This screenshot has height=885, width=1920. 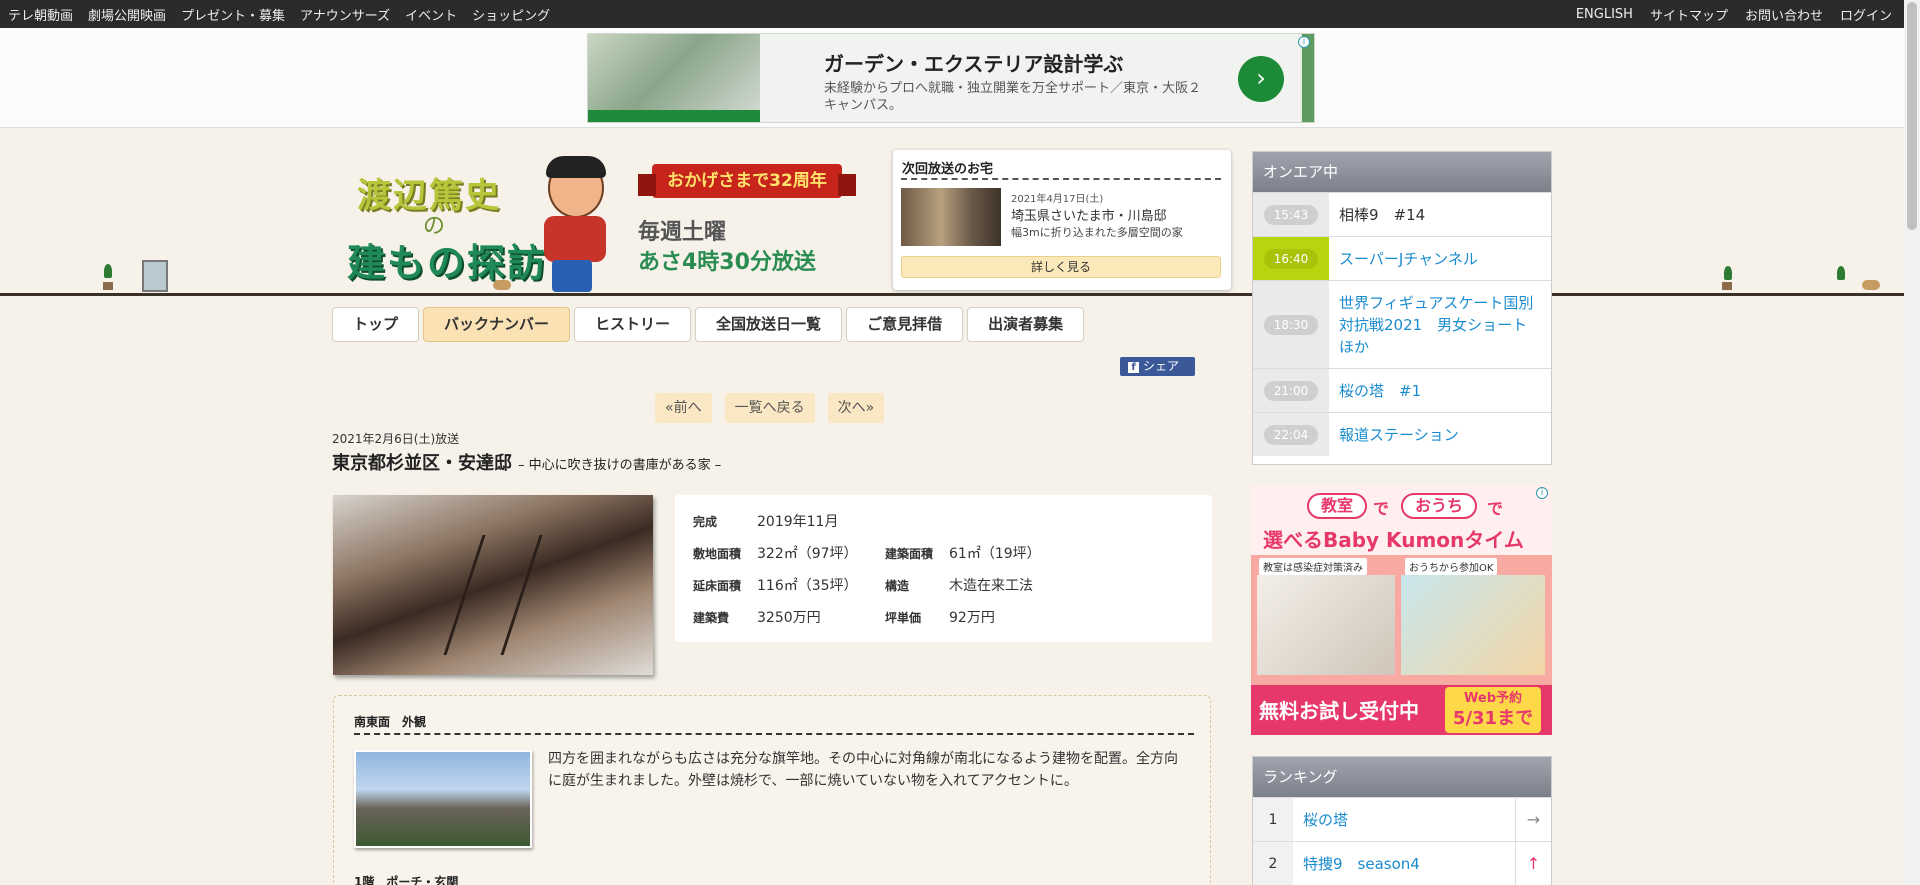 I want to click on ranking-row: 1 桜の塔 →, so click(x=1402, y=819).